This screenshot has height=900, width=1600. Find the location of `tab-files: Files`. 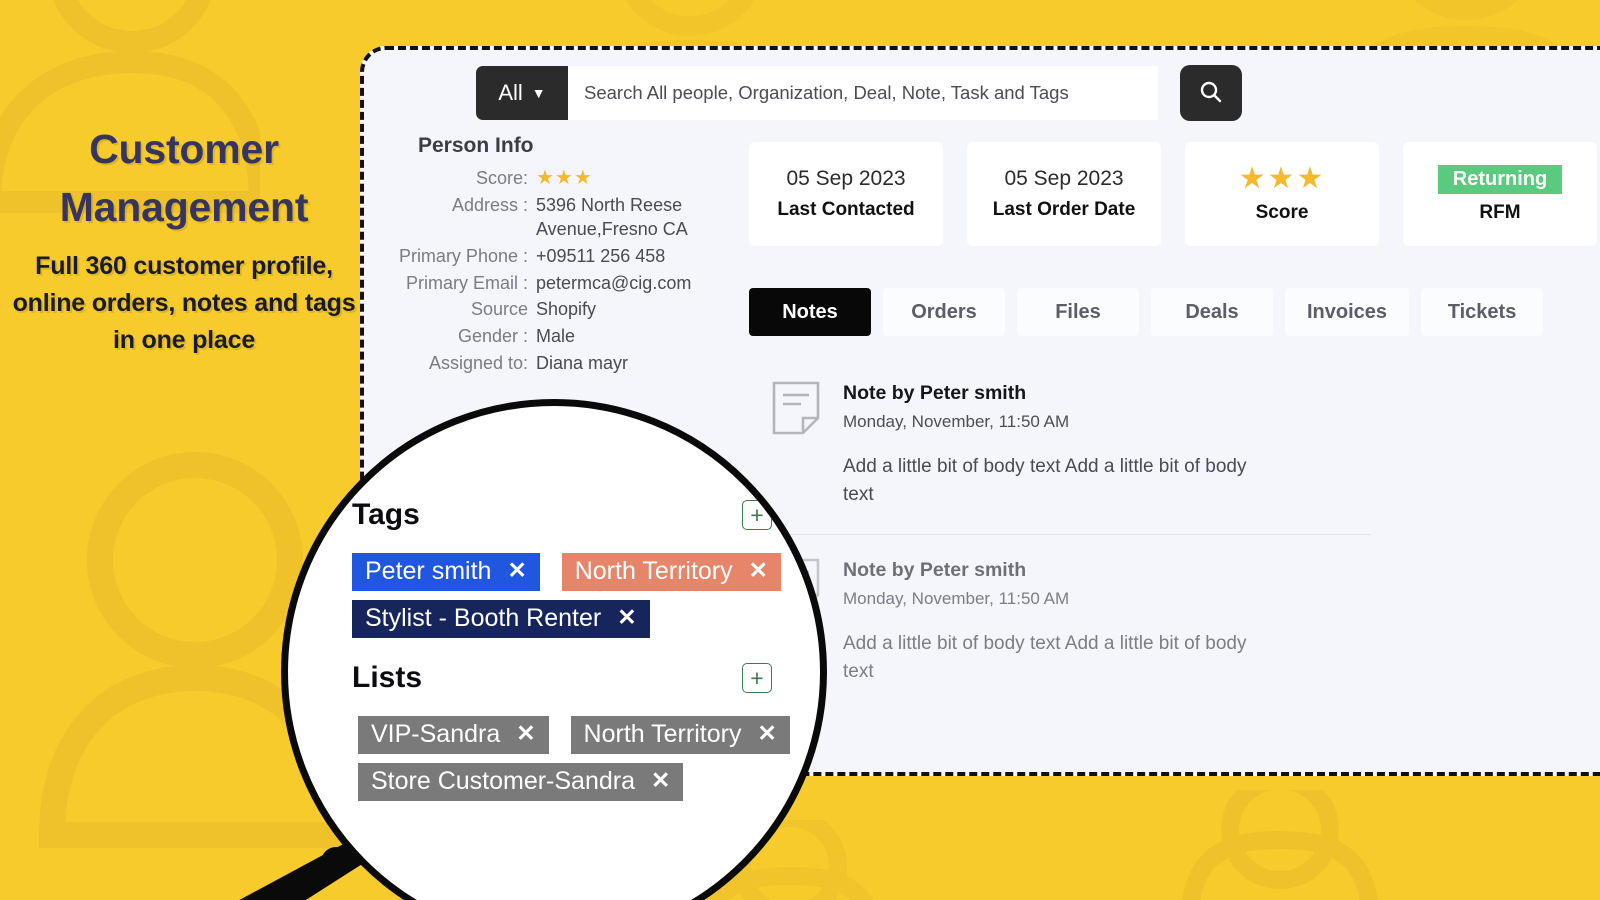

tab-files: Files is located at coordinates (1078, 312).